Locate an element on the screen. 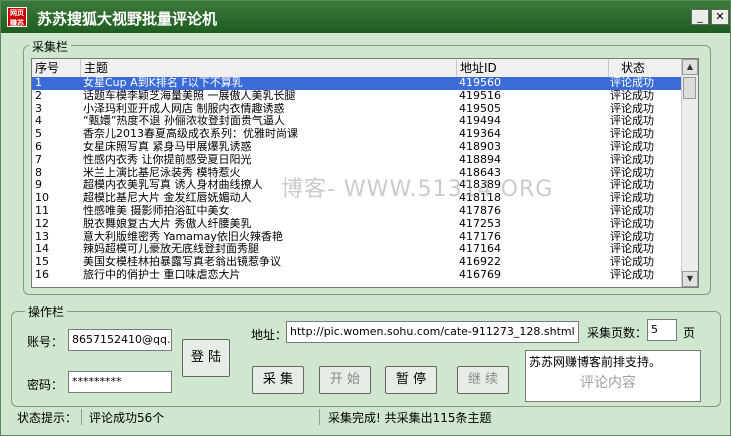 The width and height of the screenshot is (731, 436). row-title: 意大利版维密秀 Yamamay依旧火辣香艳 is located at coordinates (183, 236).